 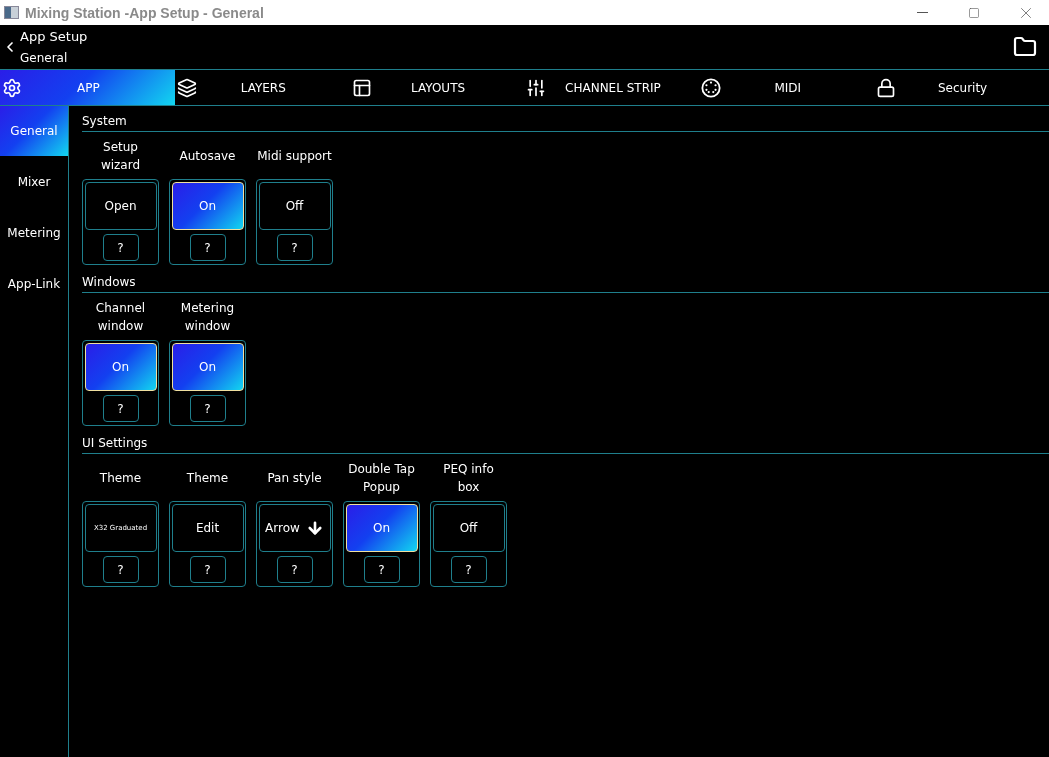 I want to click on settings-icon, so click(x=12, y=87).